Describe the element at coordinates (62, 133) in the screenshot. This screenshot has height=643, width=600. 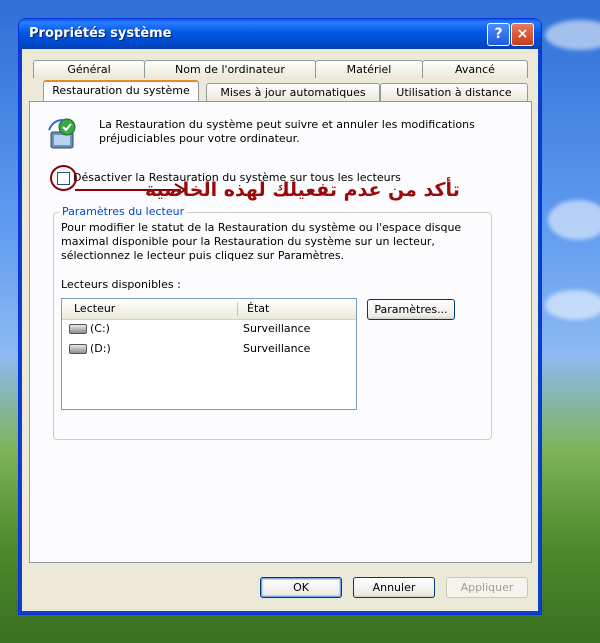
I see `system-restore-icon` at that location.